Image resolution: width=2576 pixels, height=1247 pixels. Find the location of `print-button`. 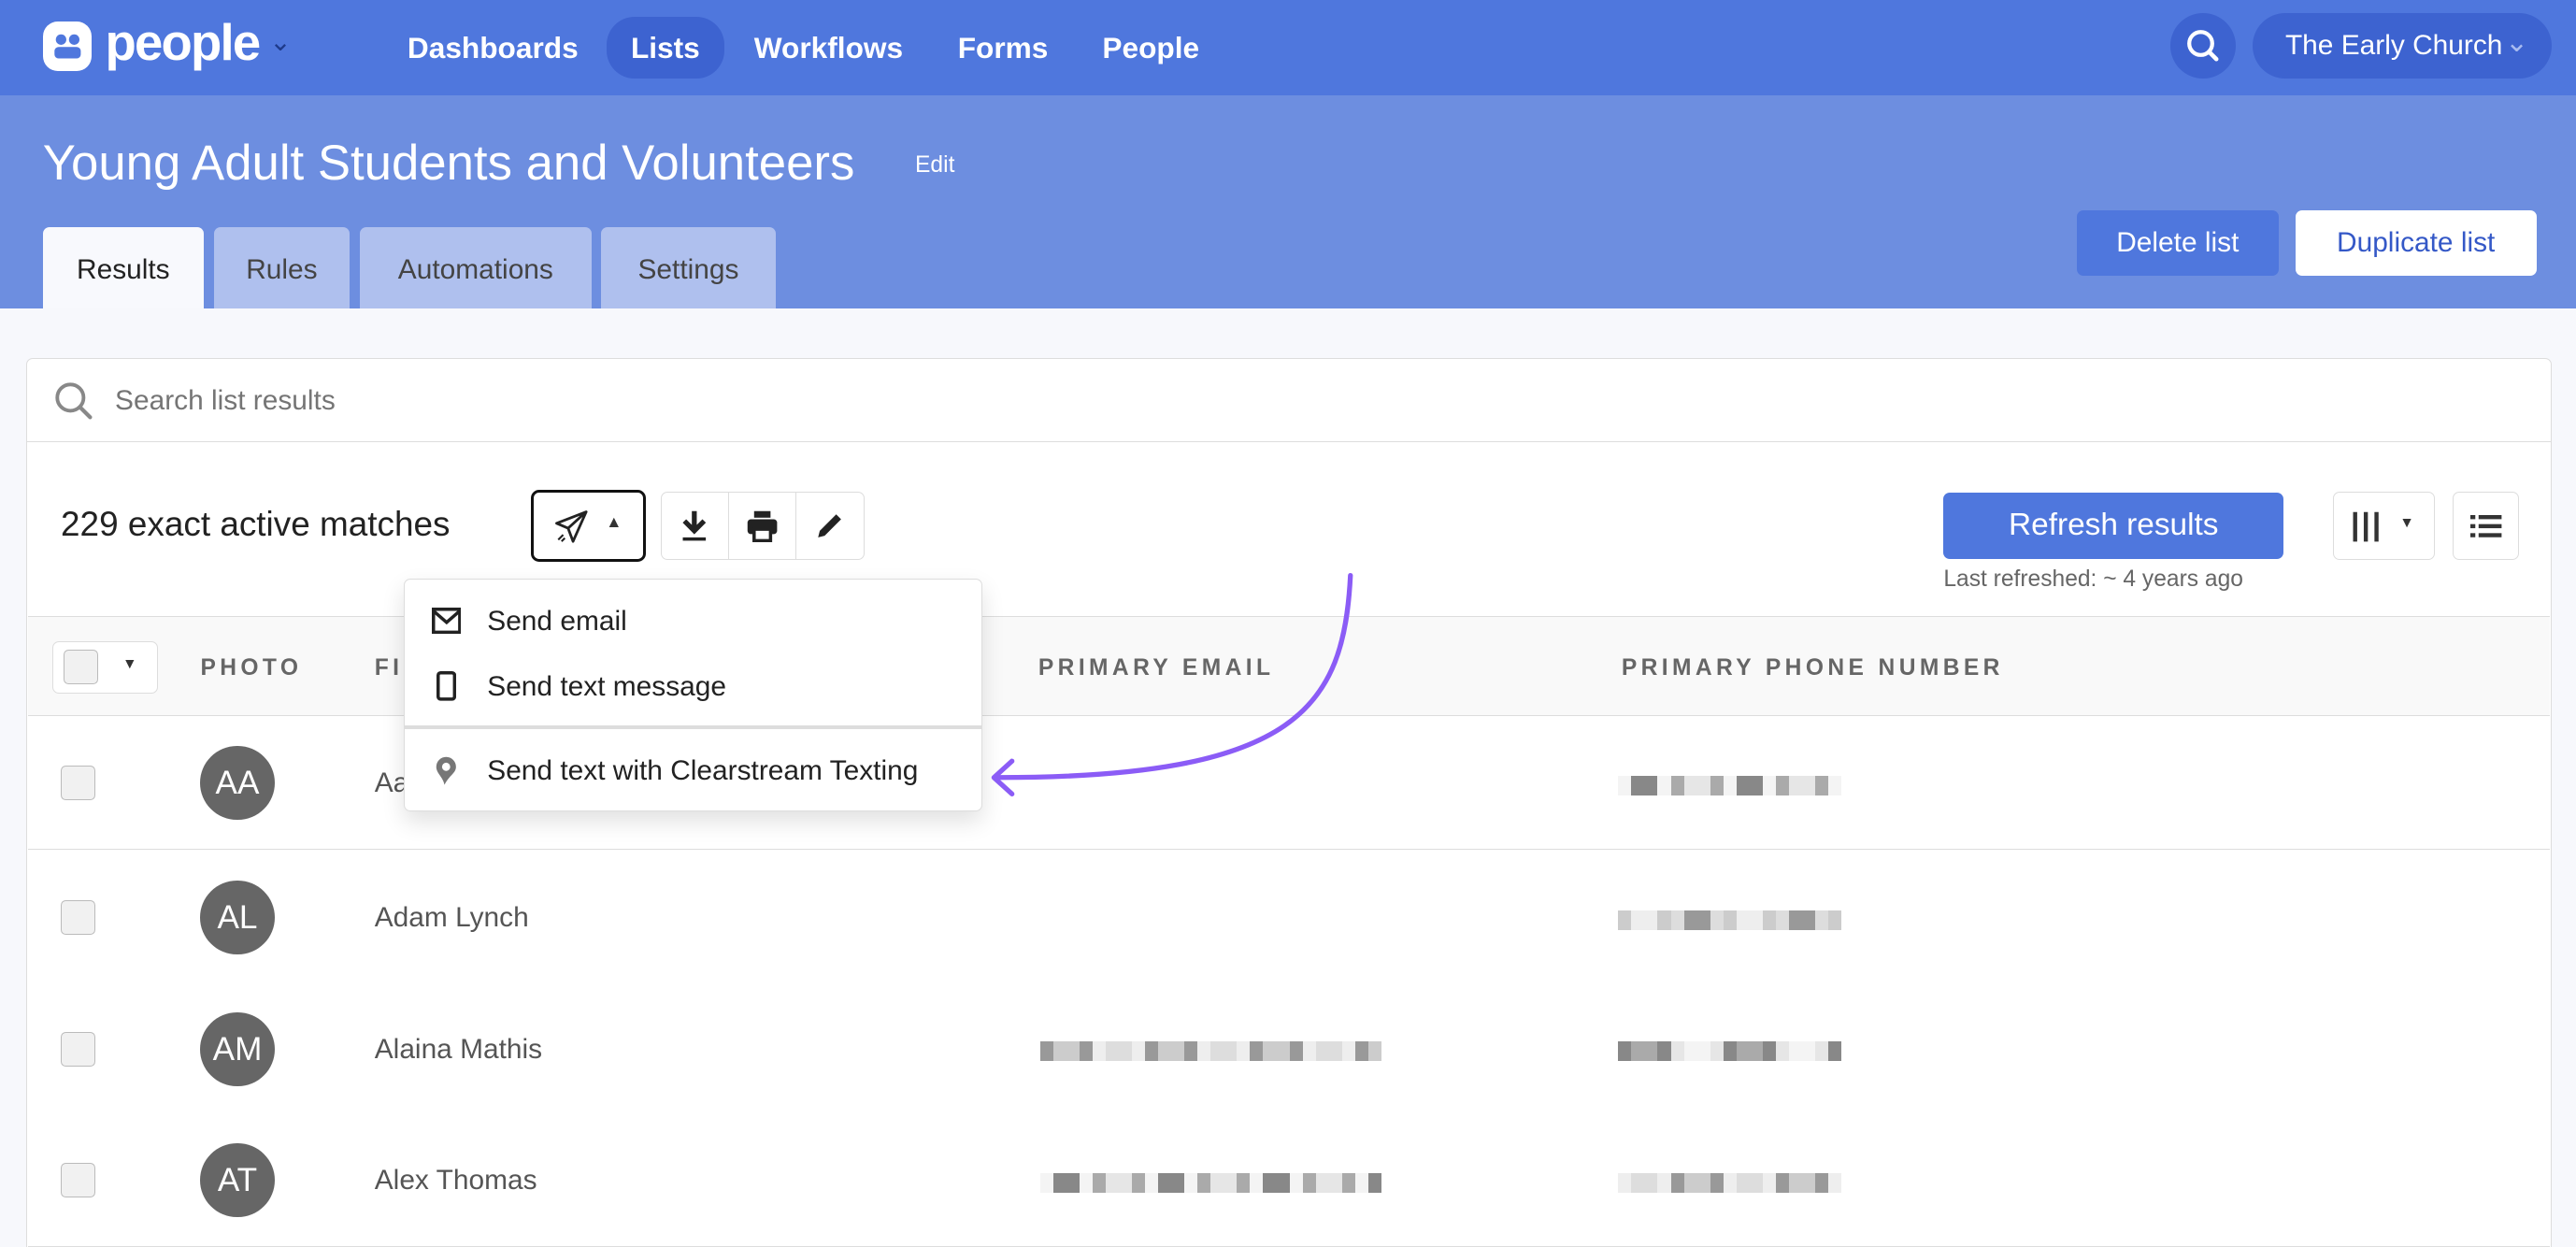

print-button is located at coordinates (762, 526).